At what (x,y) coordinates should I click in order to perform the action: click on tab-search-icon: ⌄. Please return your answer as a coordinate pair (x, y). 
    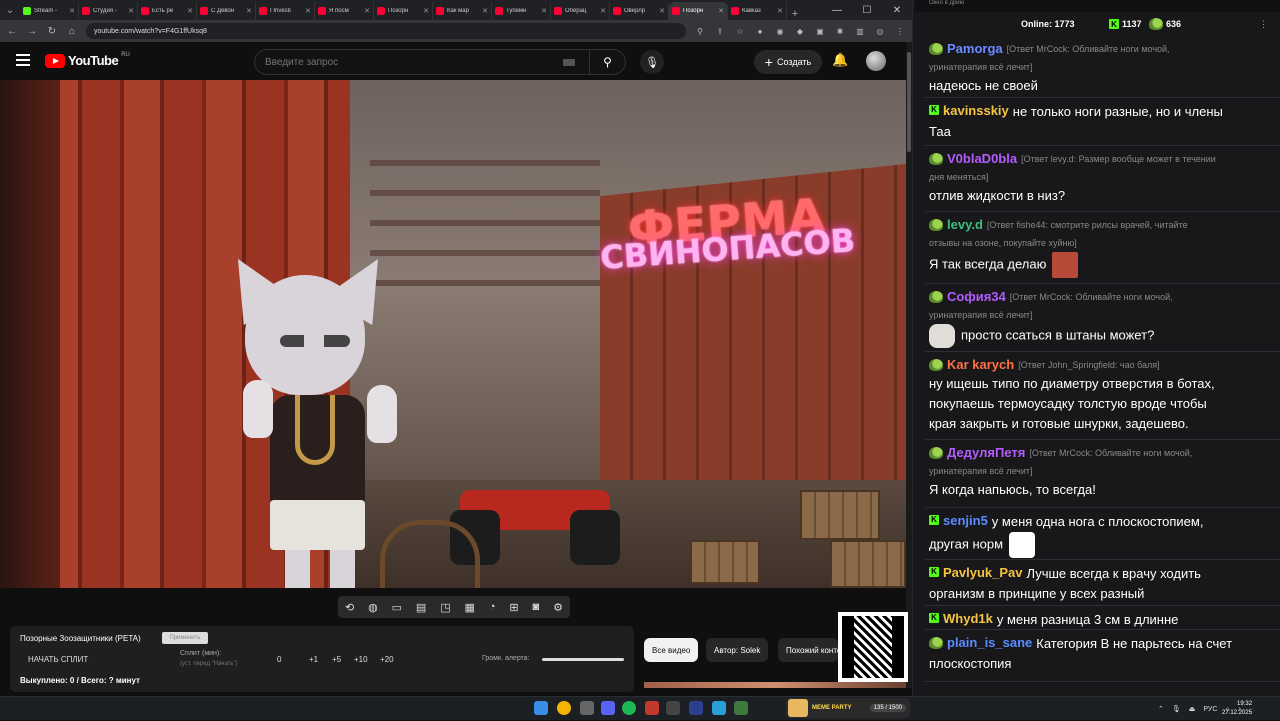
    Looking at the image, I should click on (10, 10).